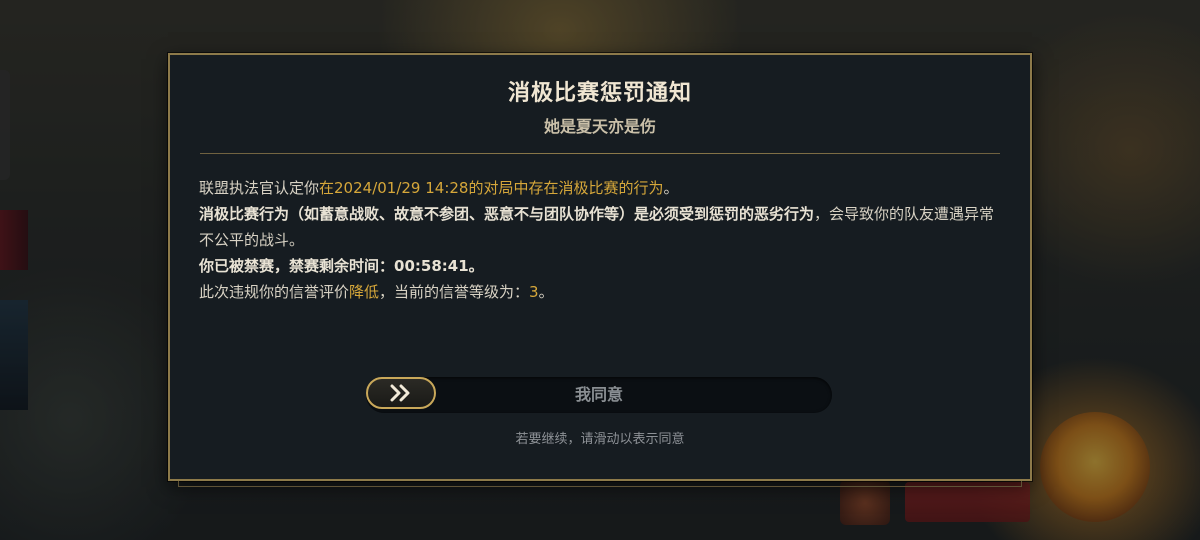  I want to click on offense-prefix: 联盟执法官认定你, so click(259, 188).